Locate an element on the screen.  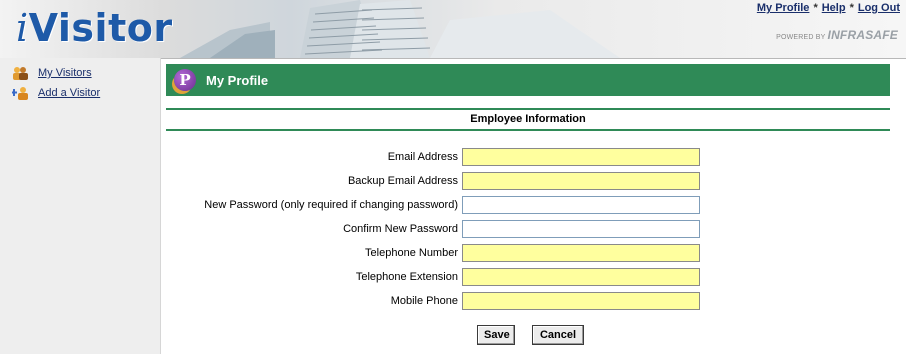
visitors-icon is located at coordinates (20, 73).